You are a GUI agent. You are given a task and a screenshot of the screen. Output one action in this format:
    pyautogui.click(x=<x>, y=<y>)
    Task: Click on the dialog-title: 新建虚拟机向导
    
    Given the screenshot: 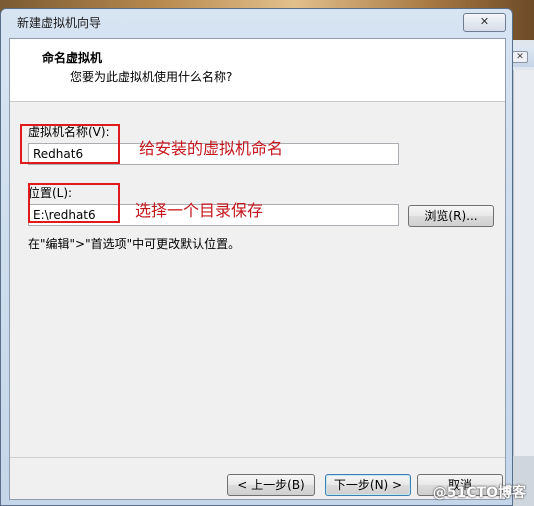 What is the action you would take?
    pyautogui.click(x=59, y=23)
    